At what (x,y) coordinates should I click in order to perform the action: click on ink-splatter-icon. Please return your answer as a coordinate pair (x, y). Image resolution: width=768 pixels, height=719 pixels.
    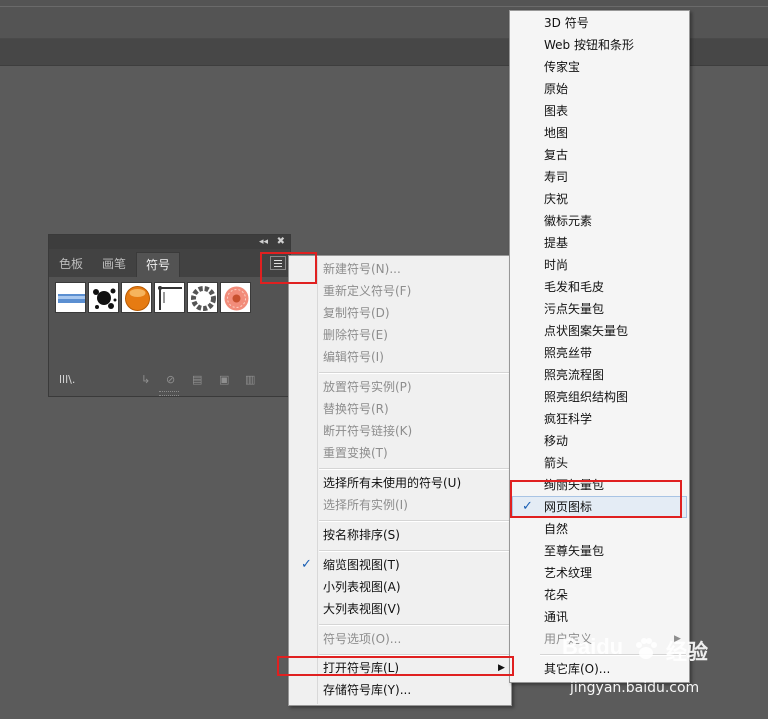
    Looking at the image, I should click on (105, 298).